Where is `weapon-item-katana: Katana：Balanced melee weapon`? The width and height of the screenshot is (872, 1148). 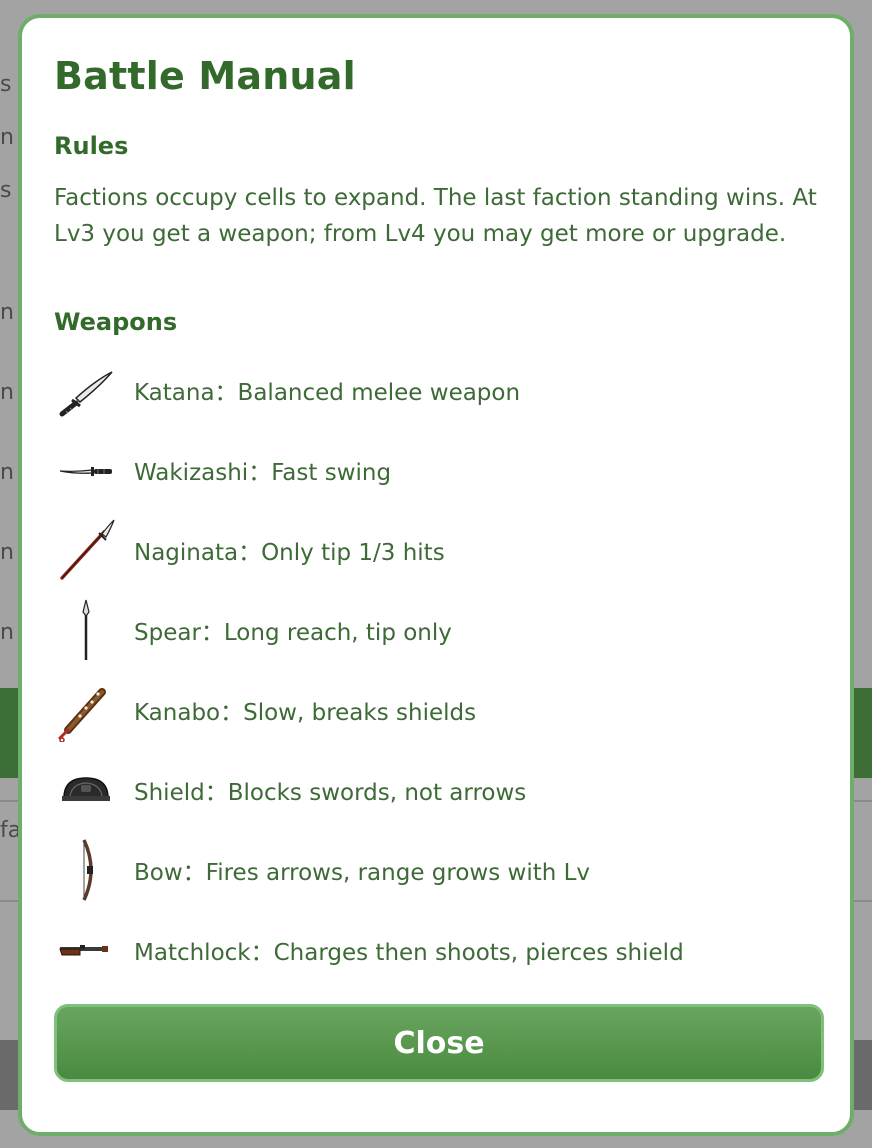 weapon-item-katana: Katana：Balanced melee weapon is located at coordinates (439, 390).